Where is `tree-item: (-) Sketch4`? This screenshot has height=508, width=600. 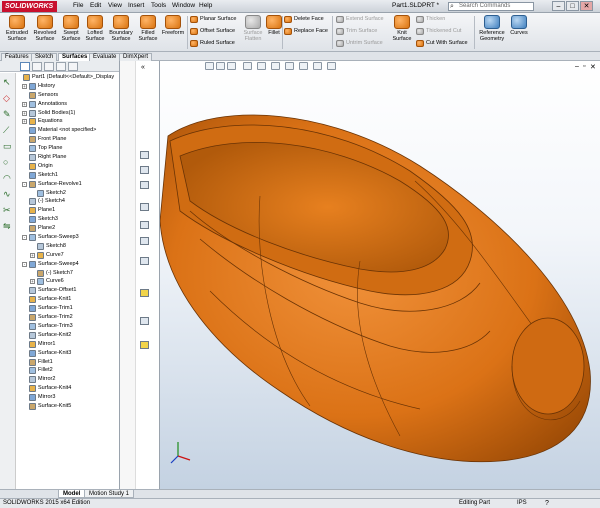 tree-item: (-) Sketch4 is located at coordinates (67, 201).